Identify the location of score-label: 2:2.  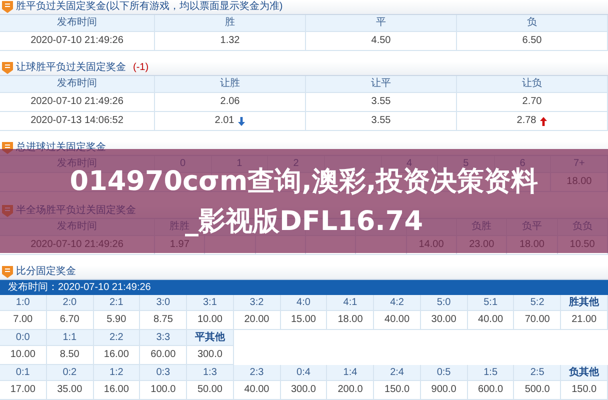
(116, 337).